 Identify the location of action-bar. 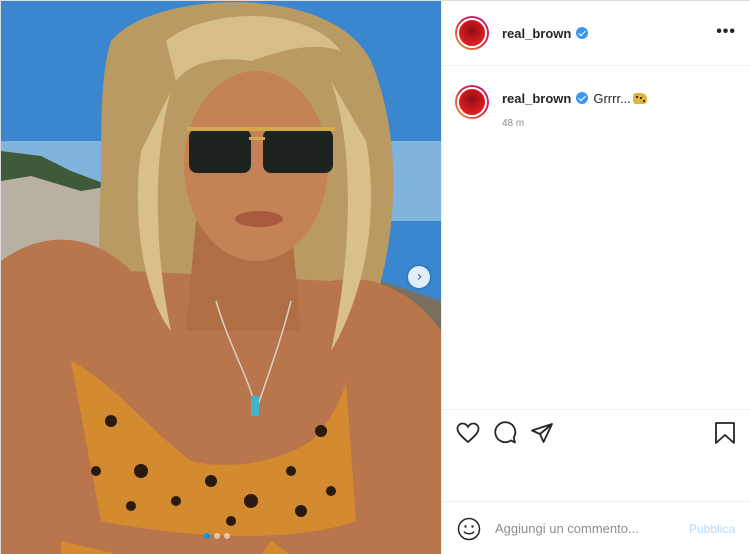
(596, 433).